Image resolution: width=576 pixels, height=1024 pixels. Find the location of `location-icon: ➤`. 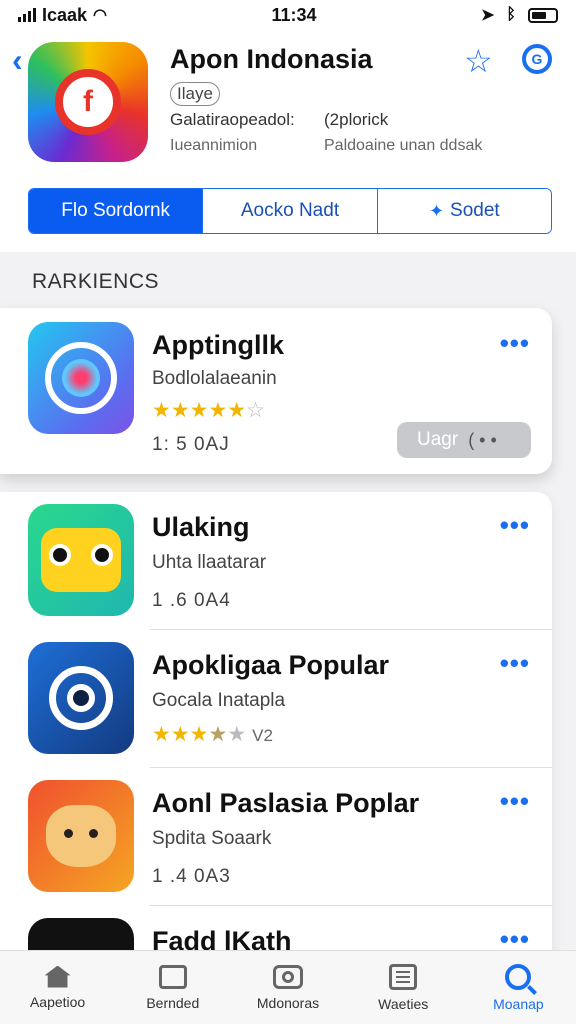

location-icon: ➤ is located at coordinates (487, 15).